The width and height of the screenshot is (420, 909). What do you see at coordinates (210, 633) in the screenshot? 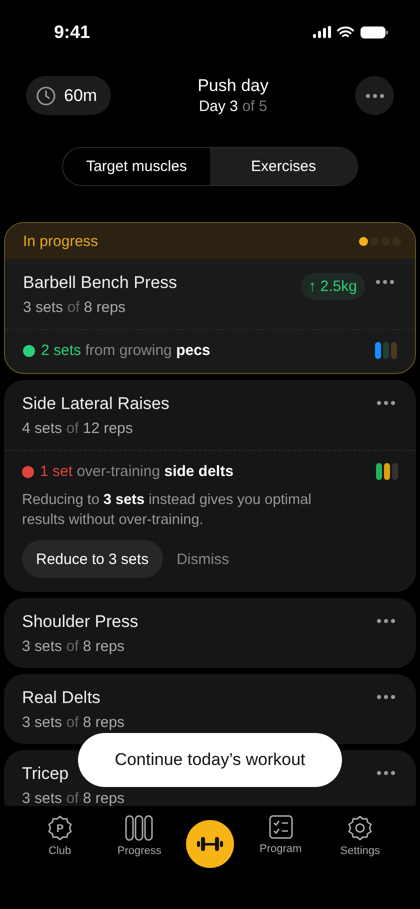
I see `exercise-card: Shoulder Press 3 sets of 8 reps` at bounding box center [210, 633].